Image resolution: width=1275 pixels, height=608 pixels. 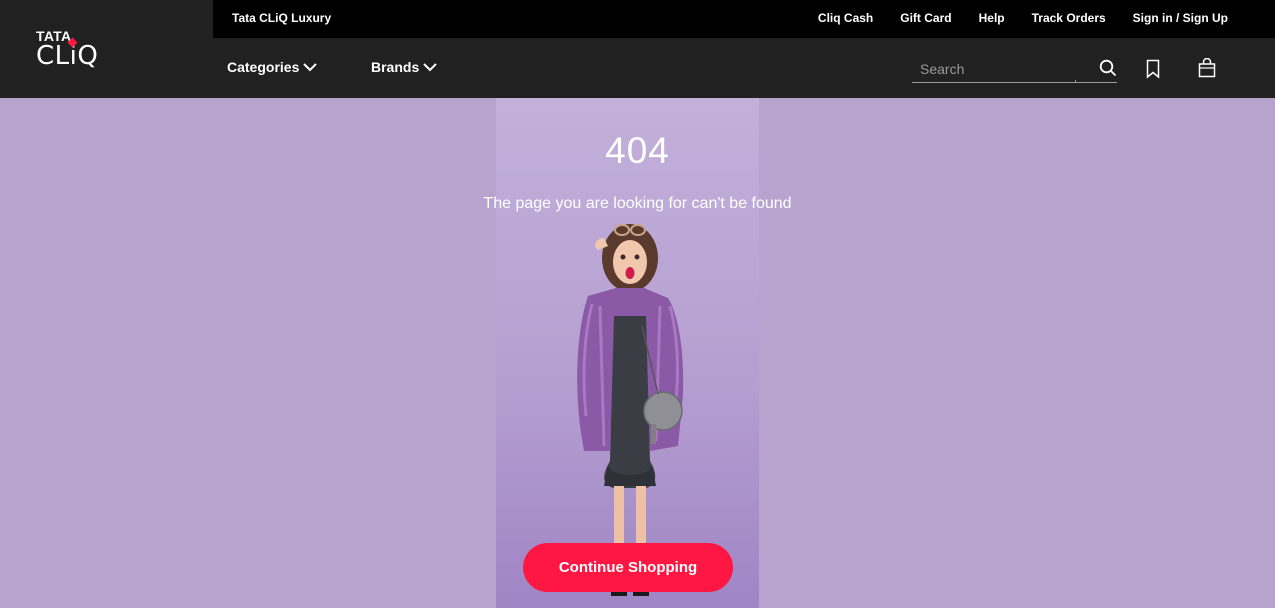 I want to click on bag-icon, so click(x=1207, y=68).